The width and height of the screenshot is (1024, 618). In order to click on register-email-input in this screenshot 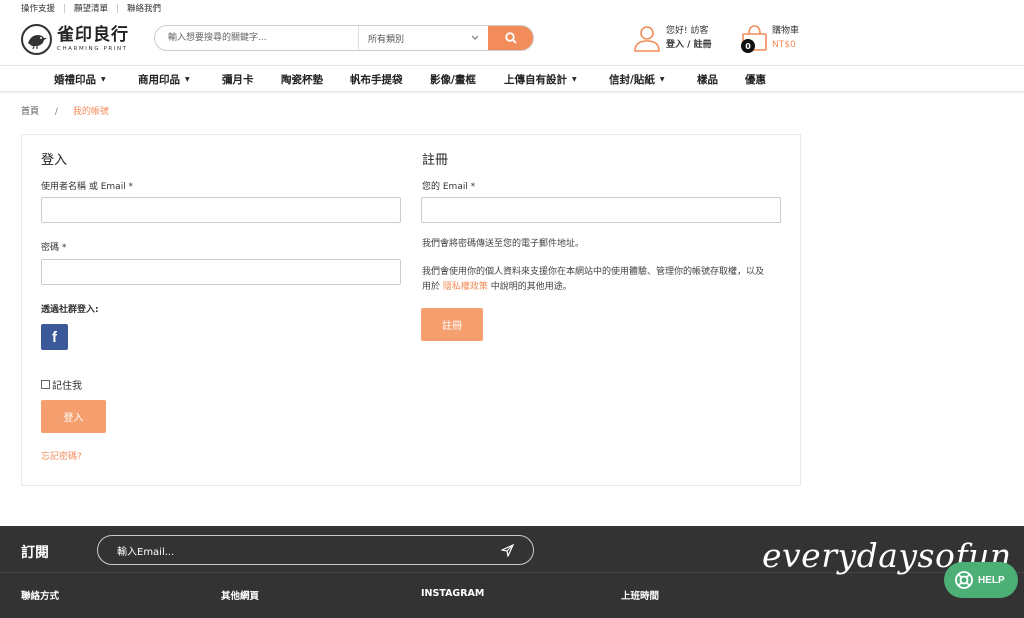, I will do `click(601, 210)`.